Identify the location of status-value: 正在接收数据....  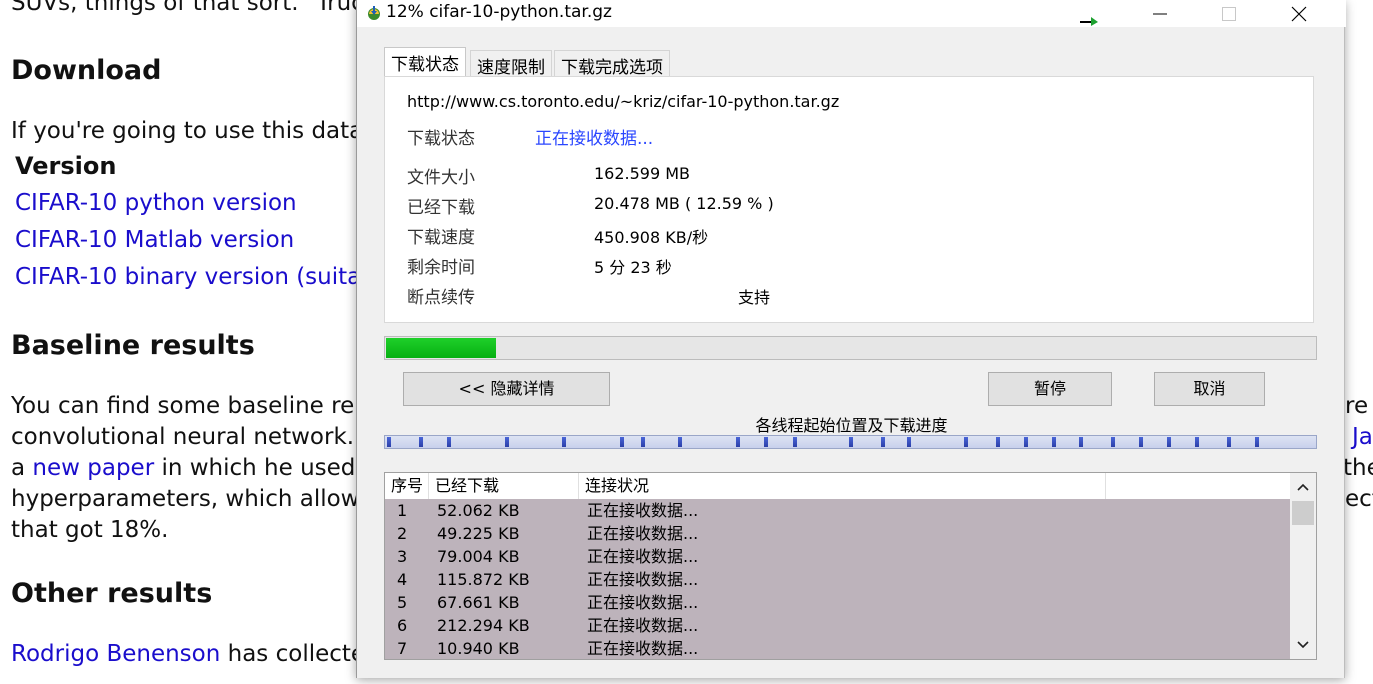
(594, 139).